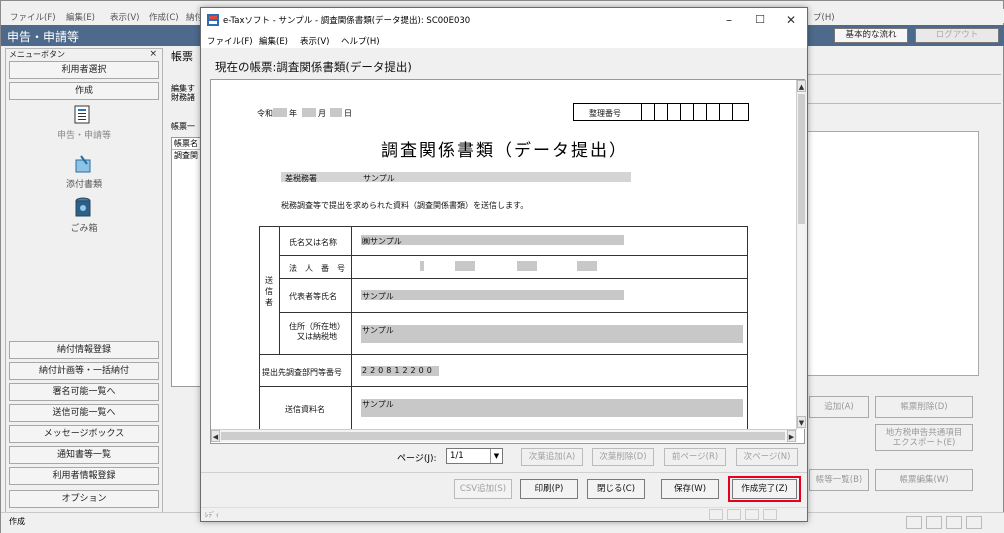 This screenshot has width=1004, height=533. I want to click on dept-number-field: 220812200, so click(398, 370).